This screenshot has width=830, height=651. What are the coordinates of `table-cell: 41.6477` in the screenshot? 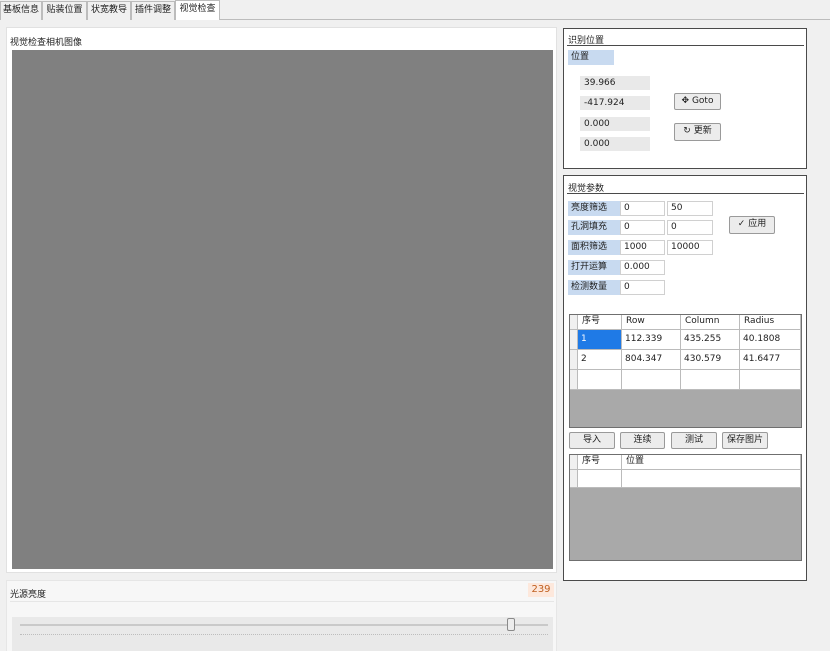 It's located at (770, 360).